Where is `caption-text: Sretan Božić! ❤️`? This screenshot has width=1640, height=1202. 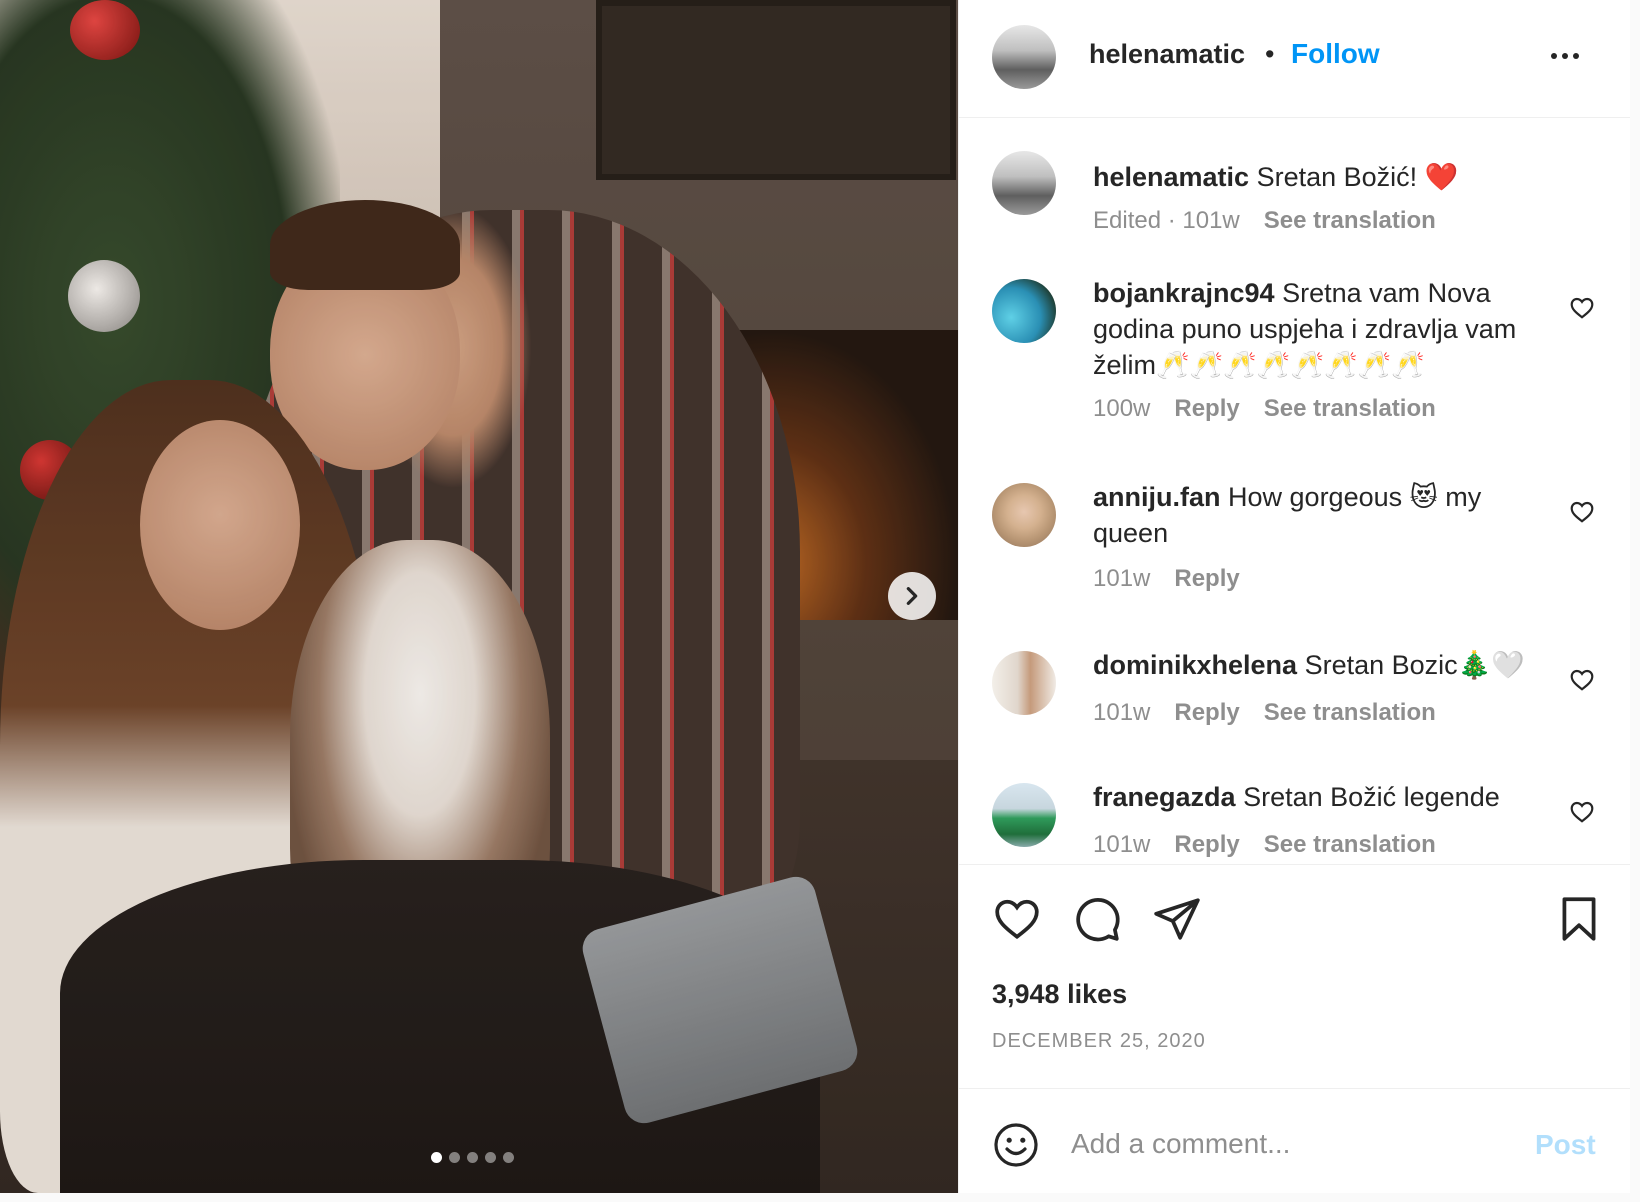
caption-text: Sretan Božić! ❤️ is located at coordinates (1357, 177).